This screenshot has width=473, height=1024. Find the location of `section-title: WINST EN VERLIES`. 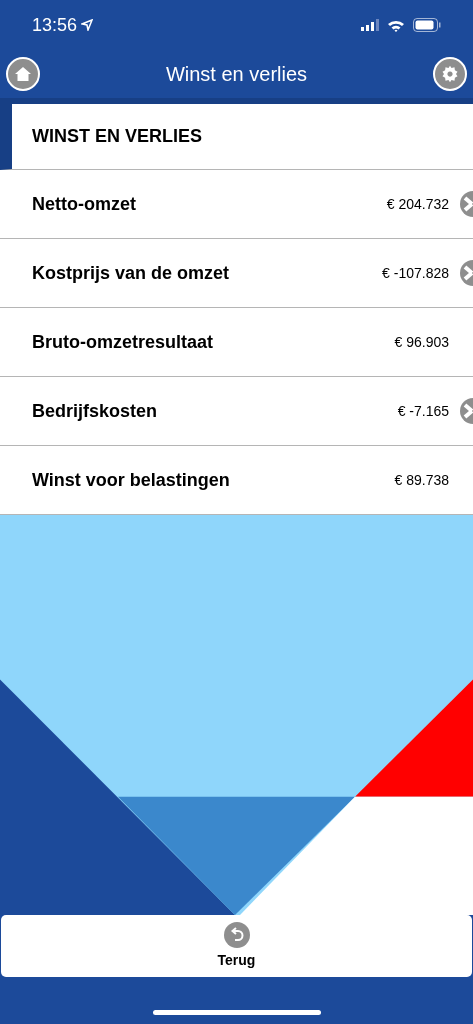

section-title: WINST EN VERLIES is located at coordinates (117, 136).